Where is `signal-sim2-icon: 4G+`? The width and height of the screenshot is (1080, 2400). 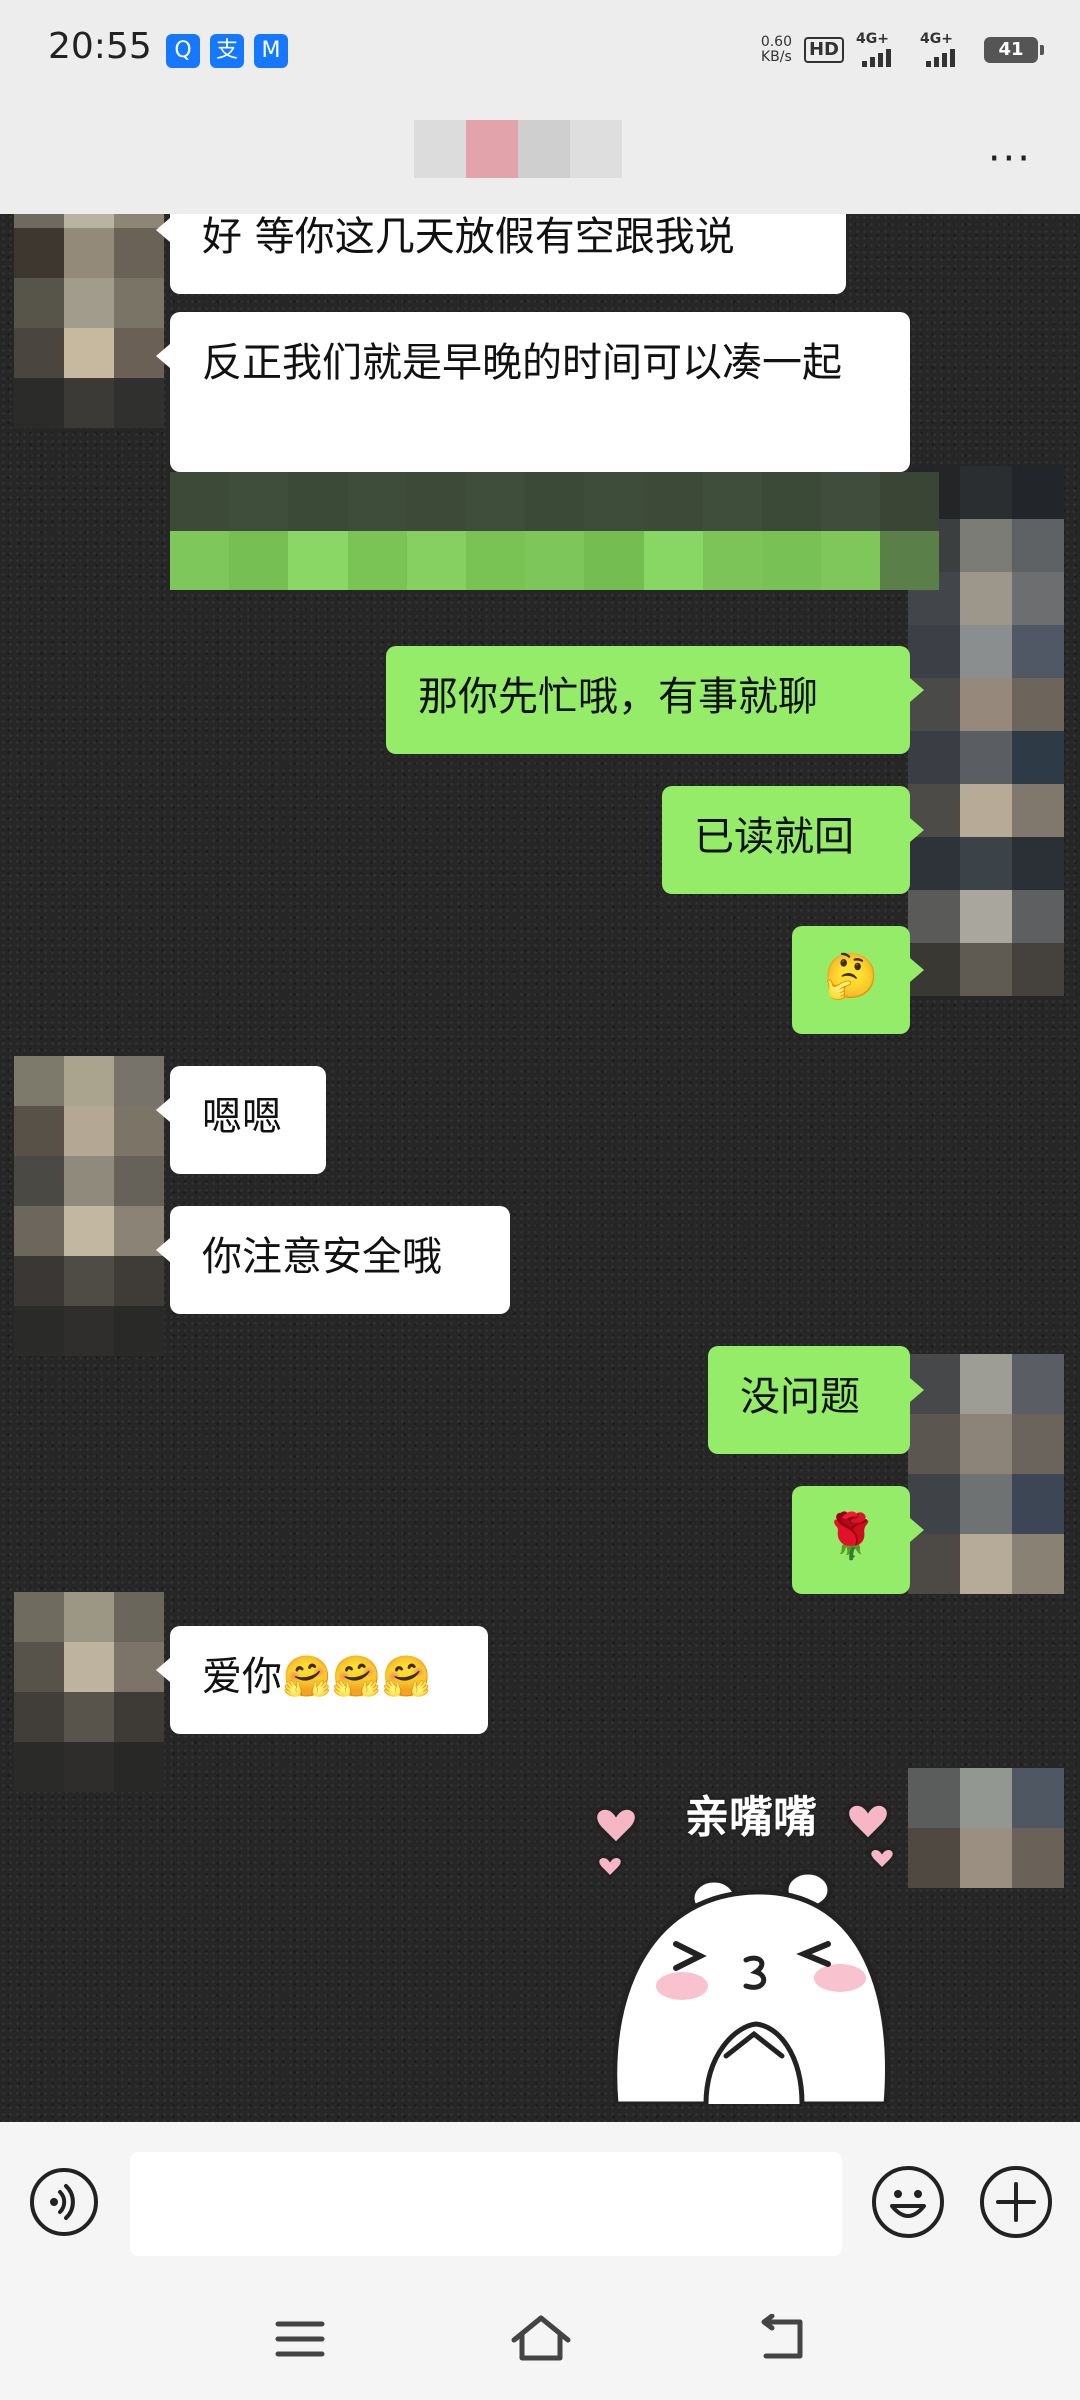 signal-sim2-icon: 4G+ is located at coordinates (946, 49).